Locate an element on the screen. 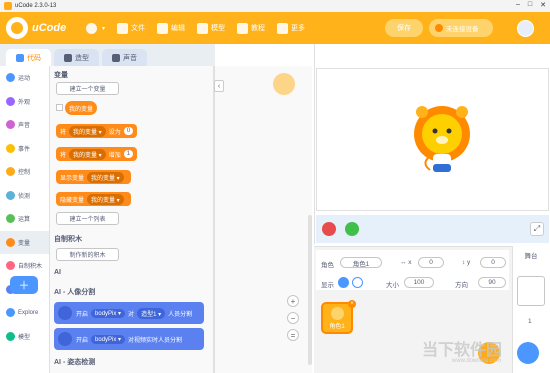 This screenshot has width=550, height=373. sprite-name-input: 角色1 is located at coordinates (361, 262).